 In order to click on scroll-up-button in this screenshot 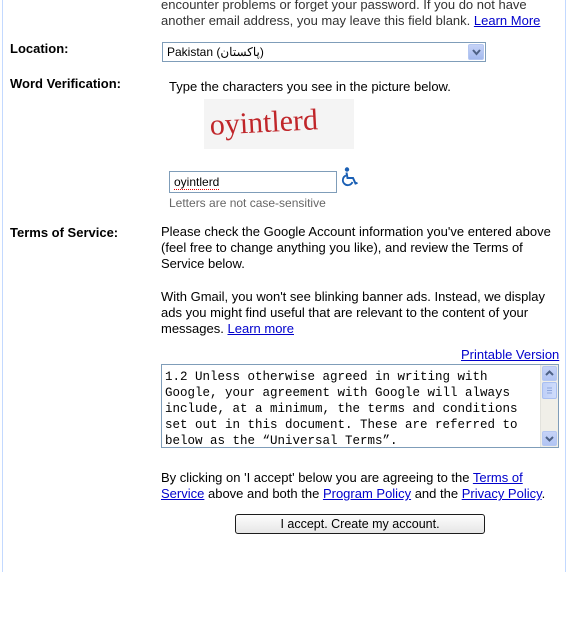, I will do `click(549, 373)`.